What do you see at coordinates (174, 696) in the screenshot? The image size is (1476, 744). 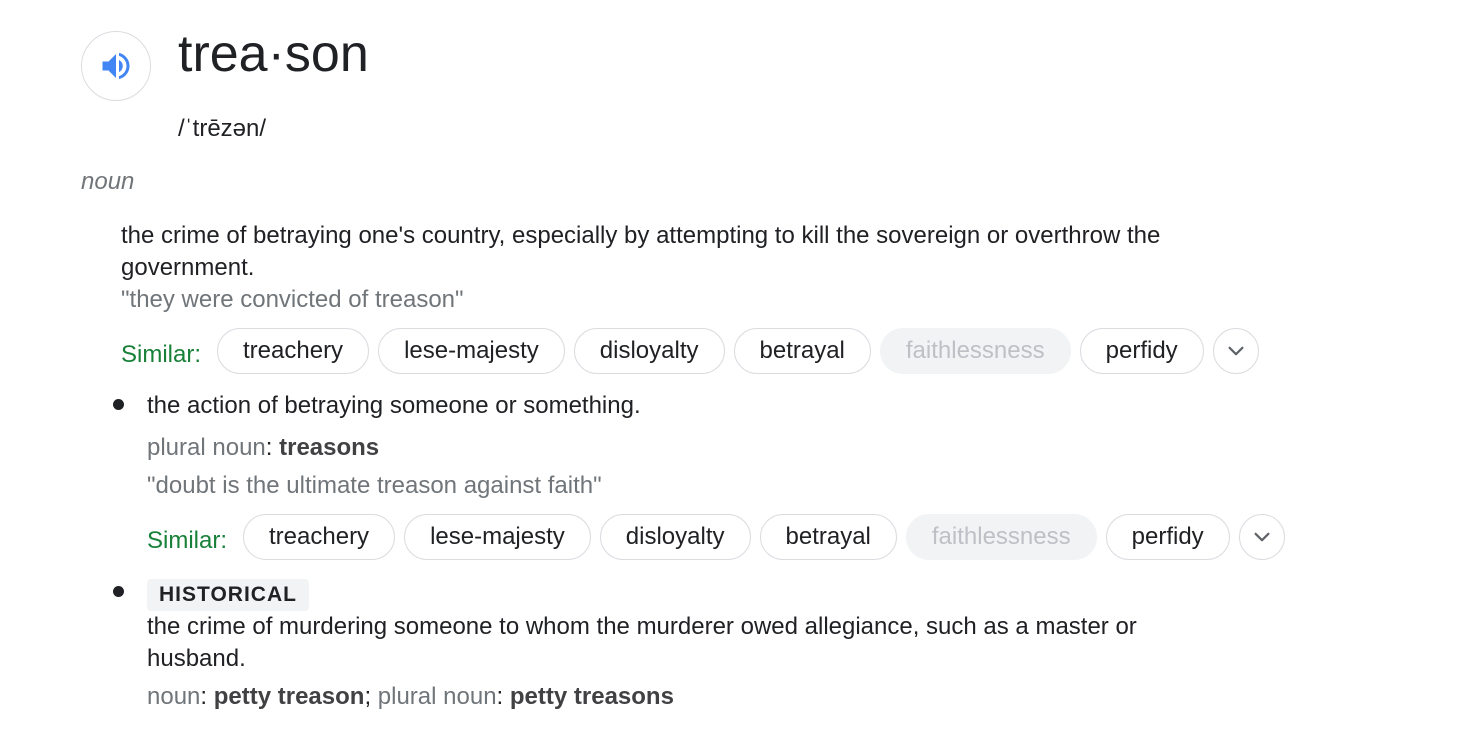 I see `grammar-label: noun` at bounding box center [174, 696].